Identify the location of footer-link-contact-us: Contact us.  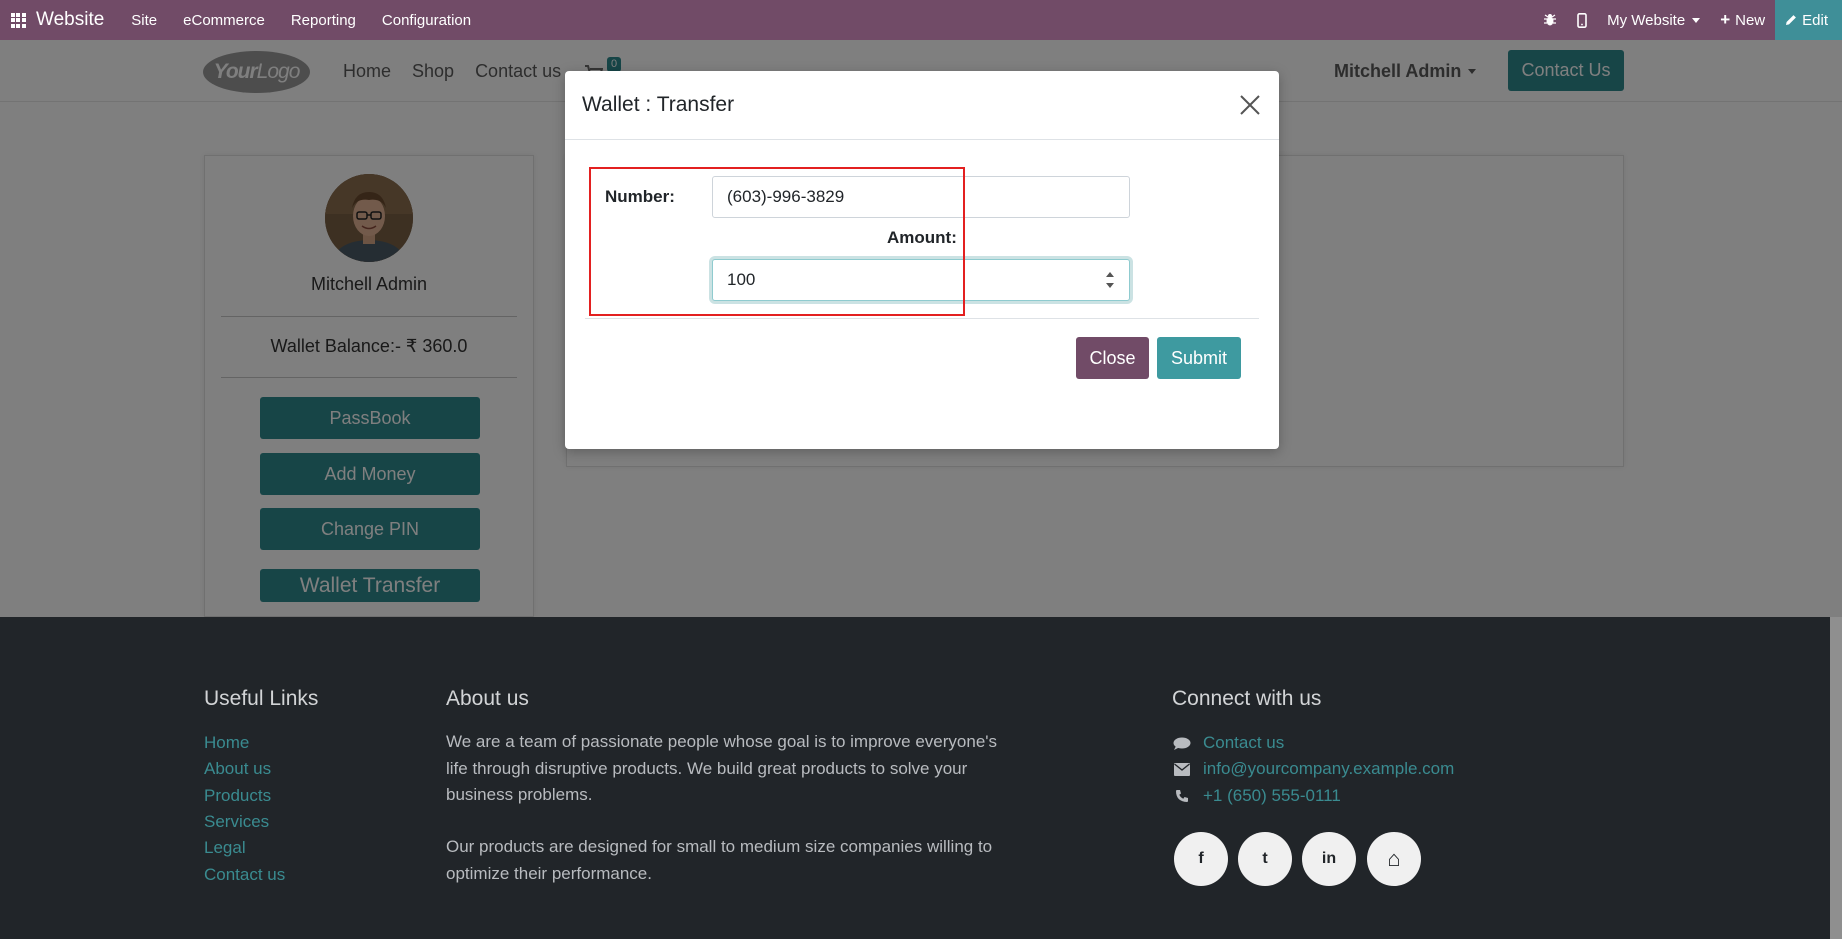
(244, 875).